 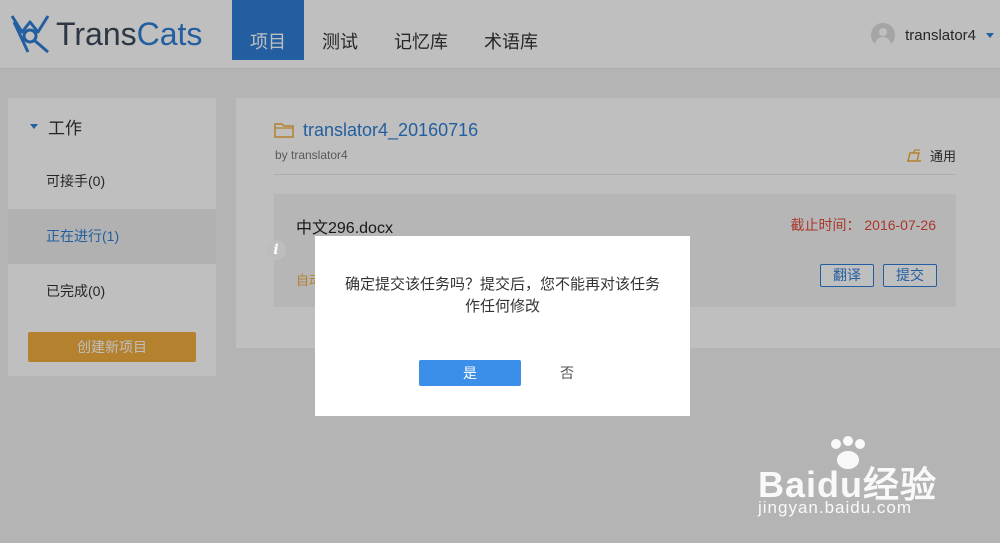 What do you see at coordinates (276, 250) in the screenshot?
I see `info-icon: i` at bounding box center [276, 250].